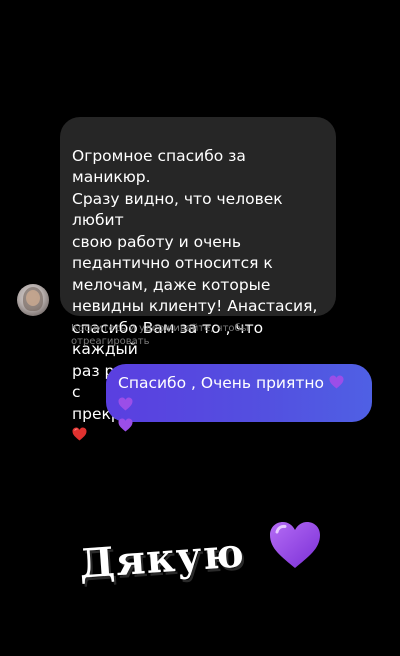 This screenshot has height=656, width=400. Describe the element at coordinates (295, 545) in the screenshot. I see `purple-heart-sticker-icon` at that location.